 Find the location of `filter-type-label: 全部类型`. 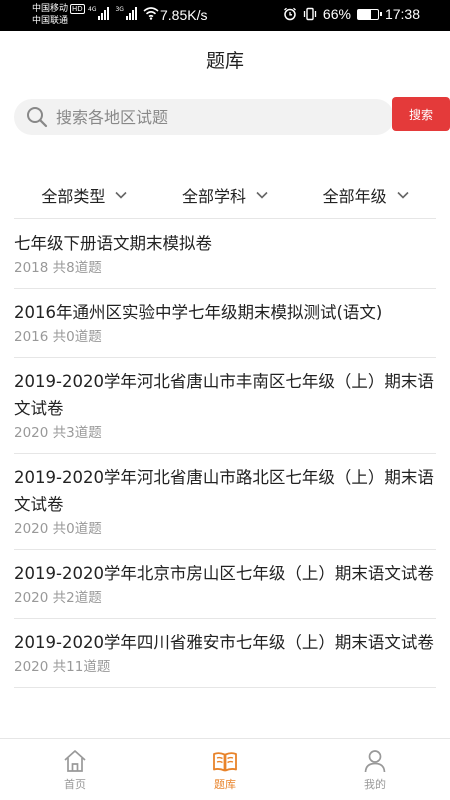

filter-type-label: 全部类型 is located at coordinates (73, 196).